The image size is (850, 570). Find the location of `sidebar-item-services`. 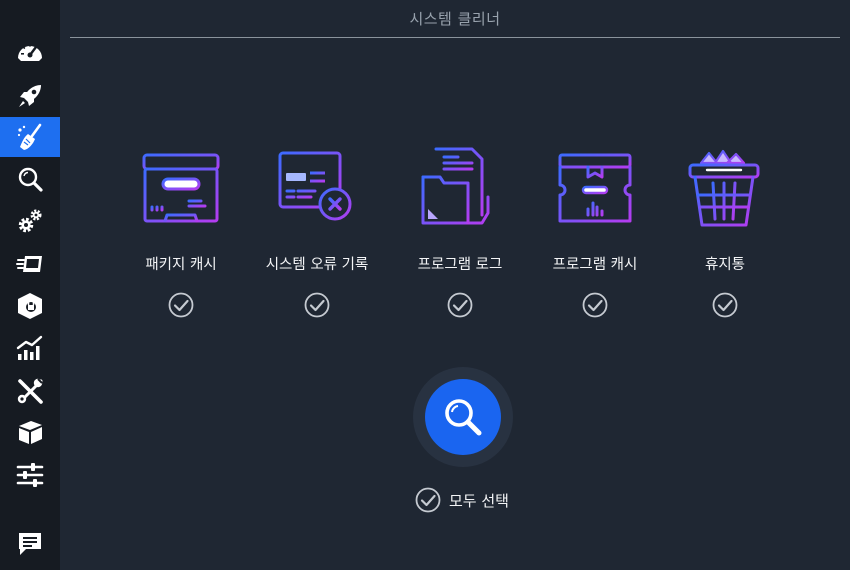

sidebar-item-services is located at coordinates (30, 221).